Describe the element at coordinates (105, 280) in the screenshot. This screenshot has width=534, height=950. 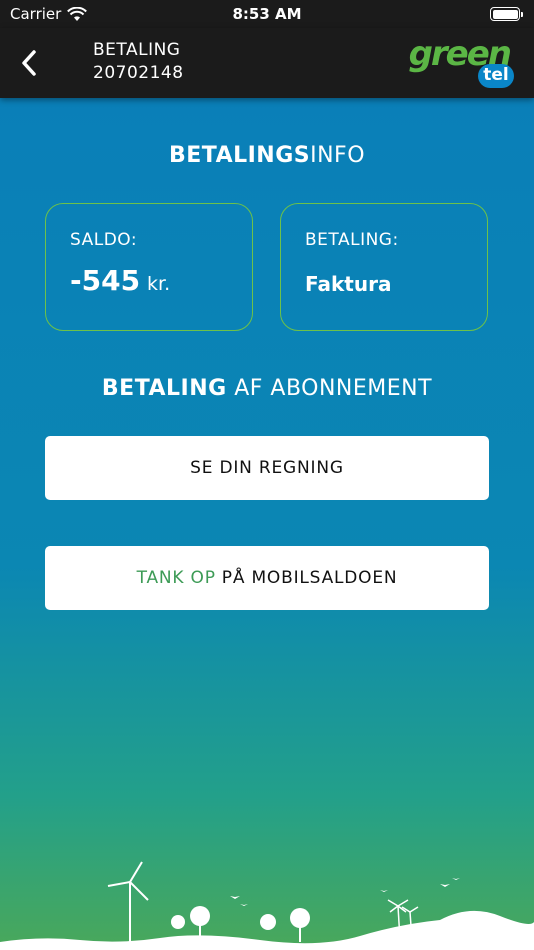
I see `balance-amount: -545` at that location.